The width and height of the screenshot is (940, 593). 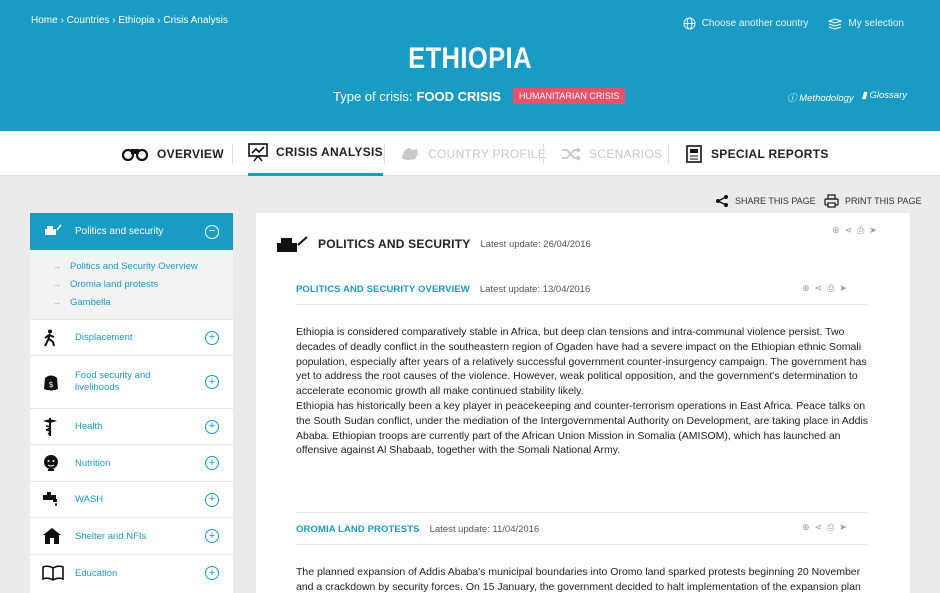 What do you see at coordinates (835, 23) in the screenshot?
I see `stack-icon` at bounding box center [835, 23].